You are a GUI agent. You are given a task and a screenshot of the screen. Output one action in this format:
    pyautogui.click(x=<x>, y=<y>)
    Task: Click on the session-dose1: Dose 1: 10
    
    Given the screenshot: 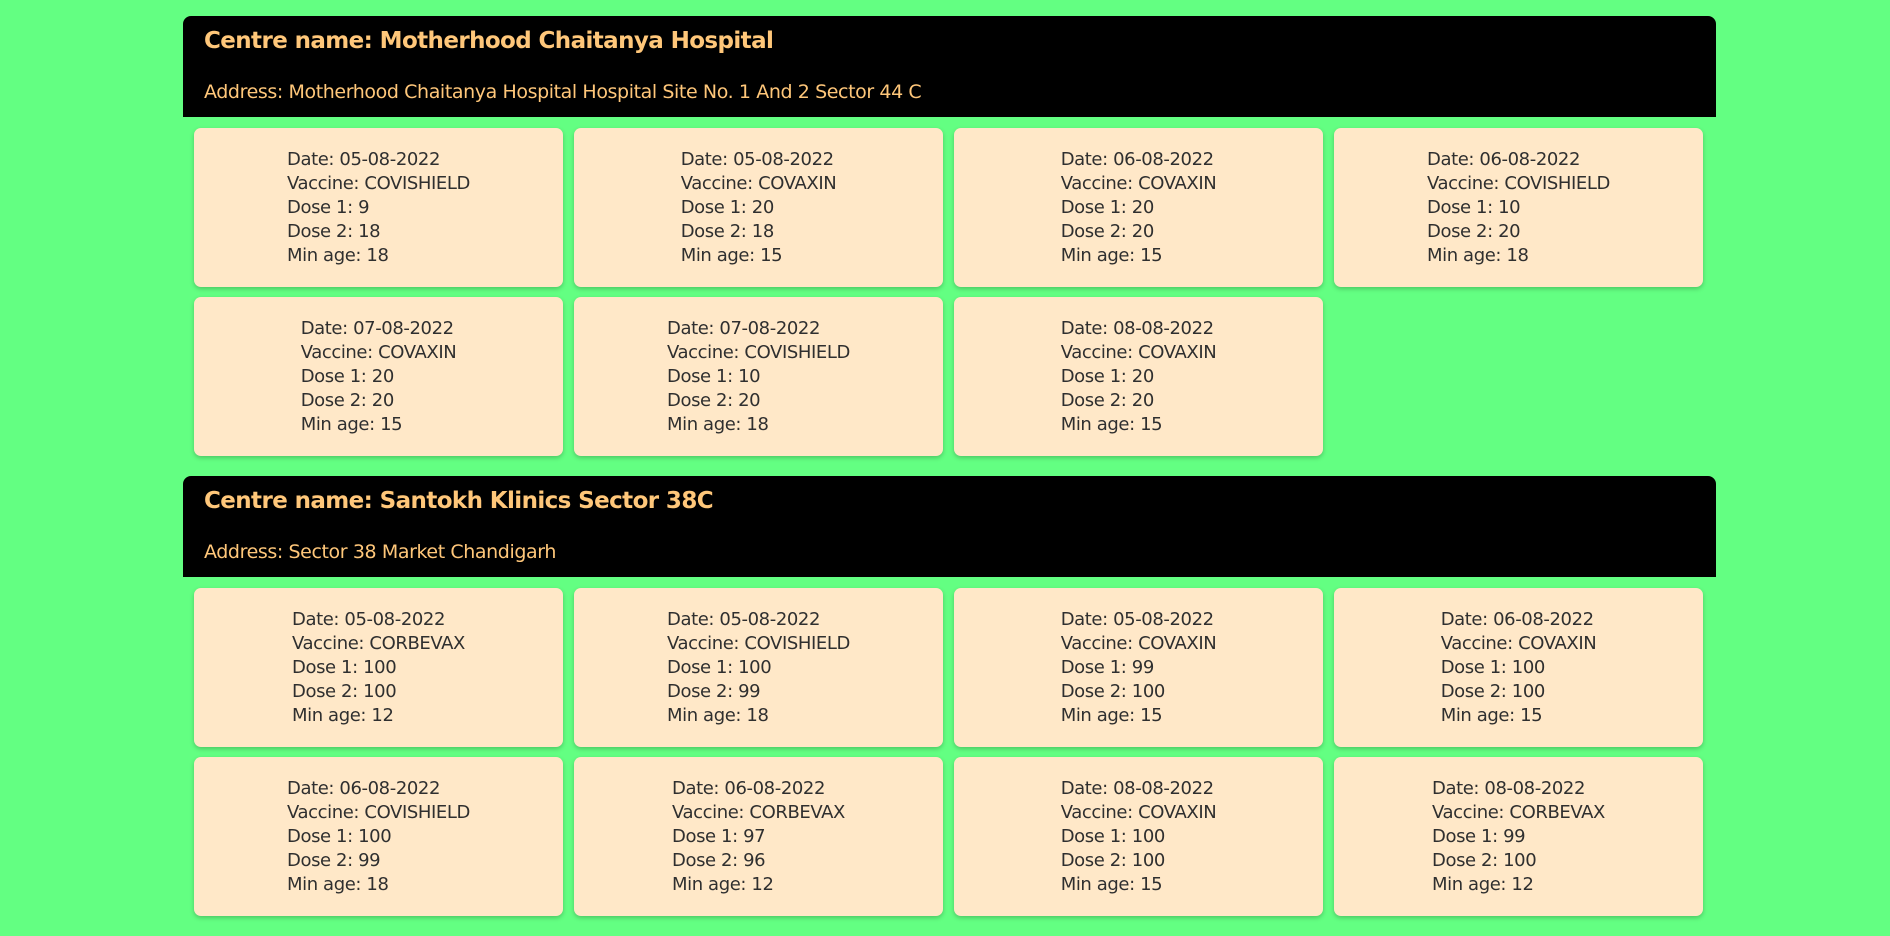 What is the action you would take?
    pyautogui.click(x=758, y=377)
    